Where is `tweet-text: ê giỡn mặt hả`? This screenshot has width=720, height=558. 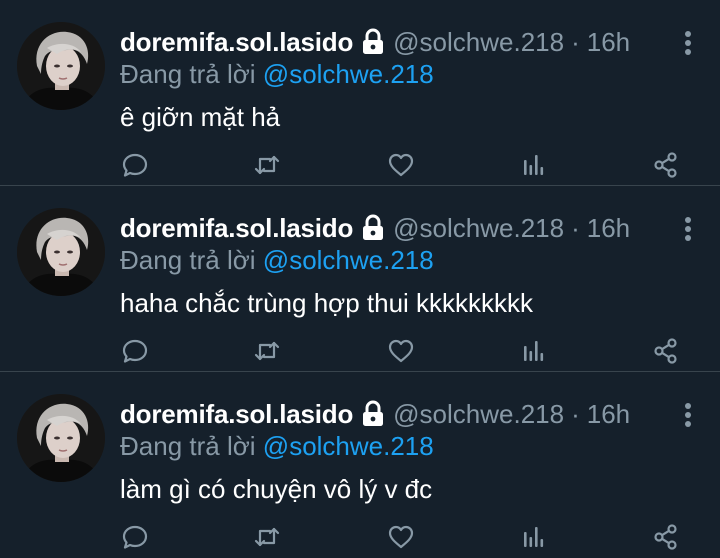
tweet-text: ê giỡn mặt hả is located at coordinates (200, 117).